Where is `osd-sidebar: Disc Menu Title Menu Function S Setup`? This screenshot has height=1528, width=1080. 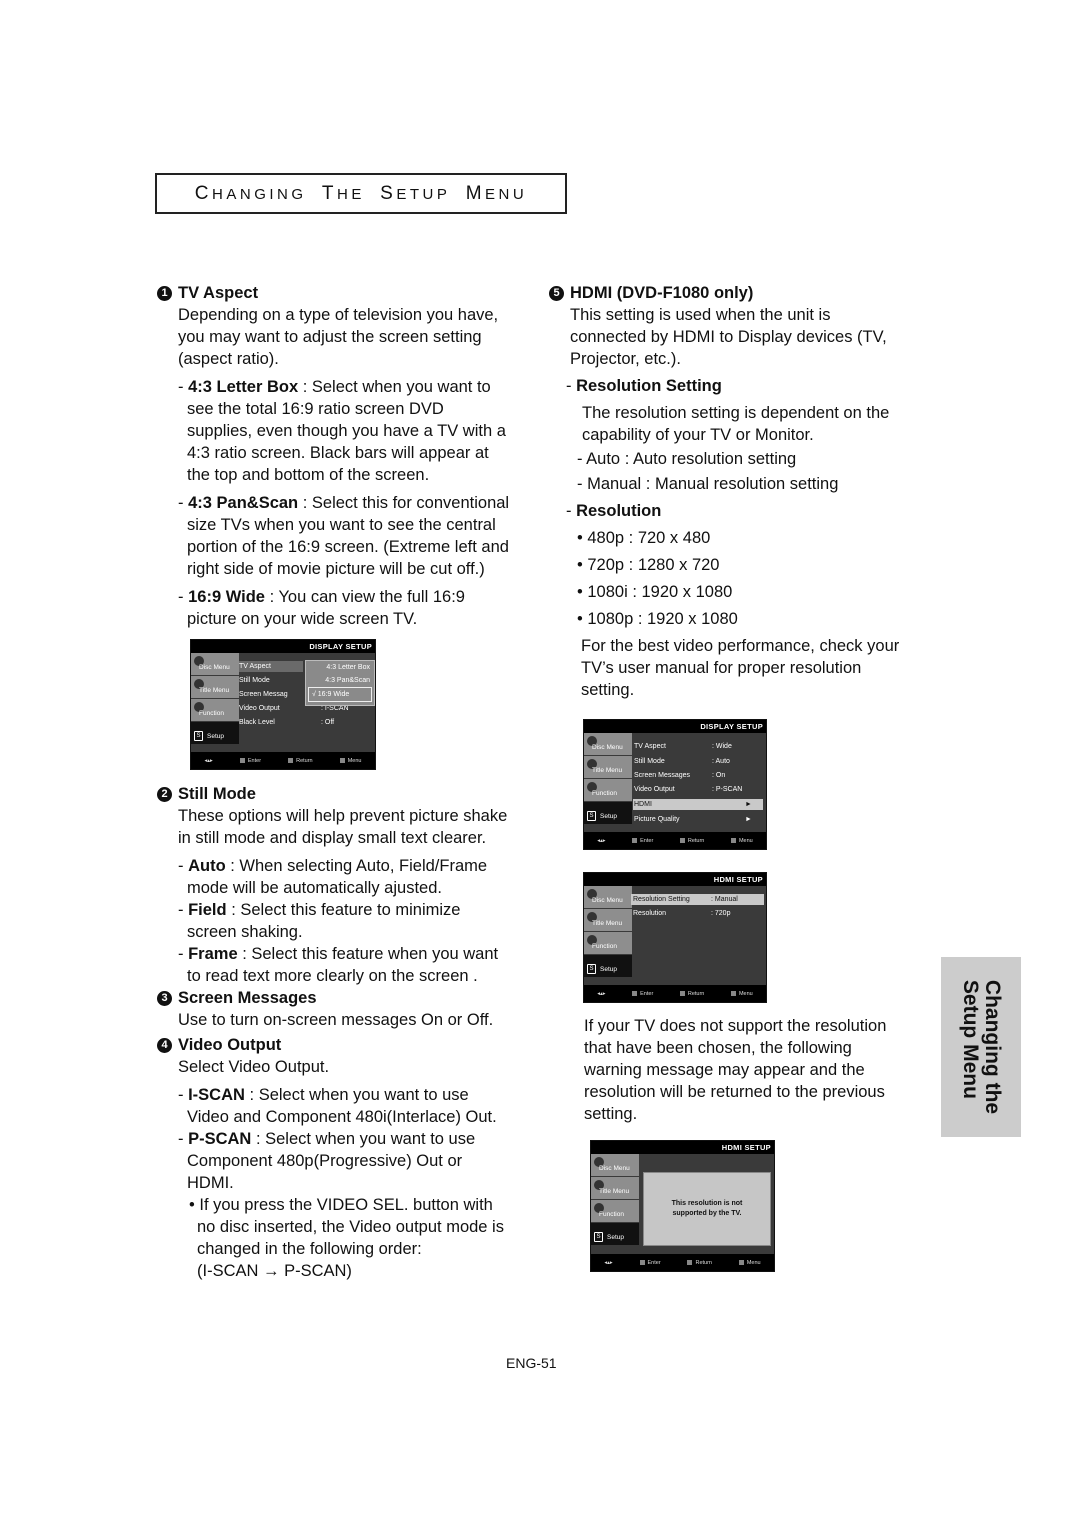
osd-sidebar: Disc Menu Title Menu Function S Setup is located at coordinates (215, 702).